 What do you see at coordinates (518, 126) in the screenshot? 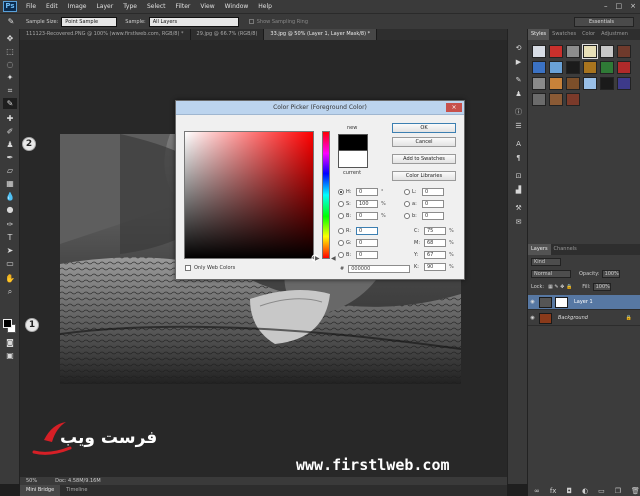
I see `properties-panel-icon: ☰` at bounding box center [518, 126].